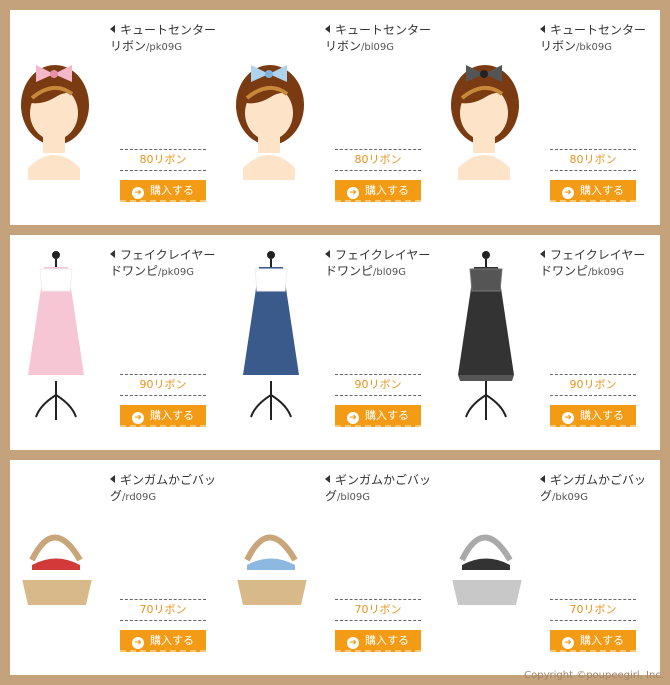 The image size is (670, 685). Describe the element at coordinates (547, 342) in the screenshot. I see `product-card: フェイクレイヤードワンピ/bk09G 90リボン ➜ 購入する` at that location.